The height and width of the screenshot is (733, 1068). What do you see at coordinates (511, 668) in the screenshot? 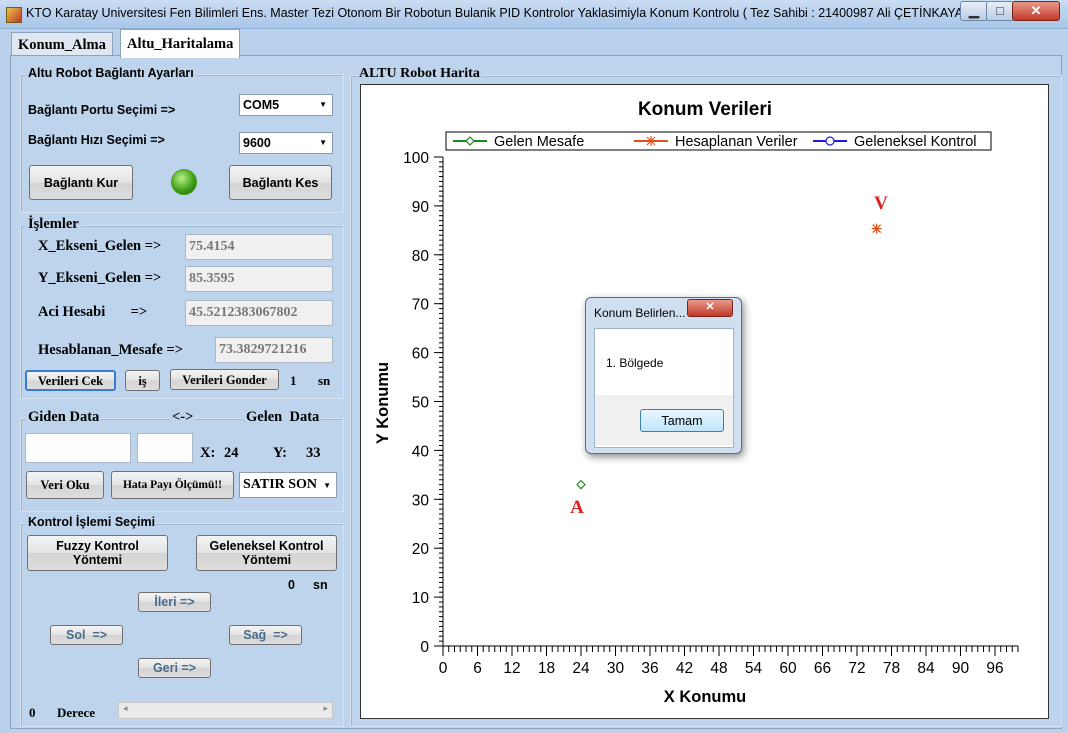
I see `x-tick-label: 12` at bounding box center [511, 668].